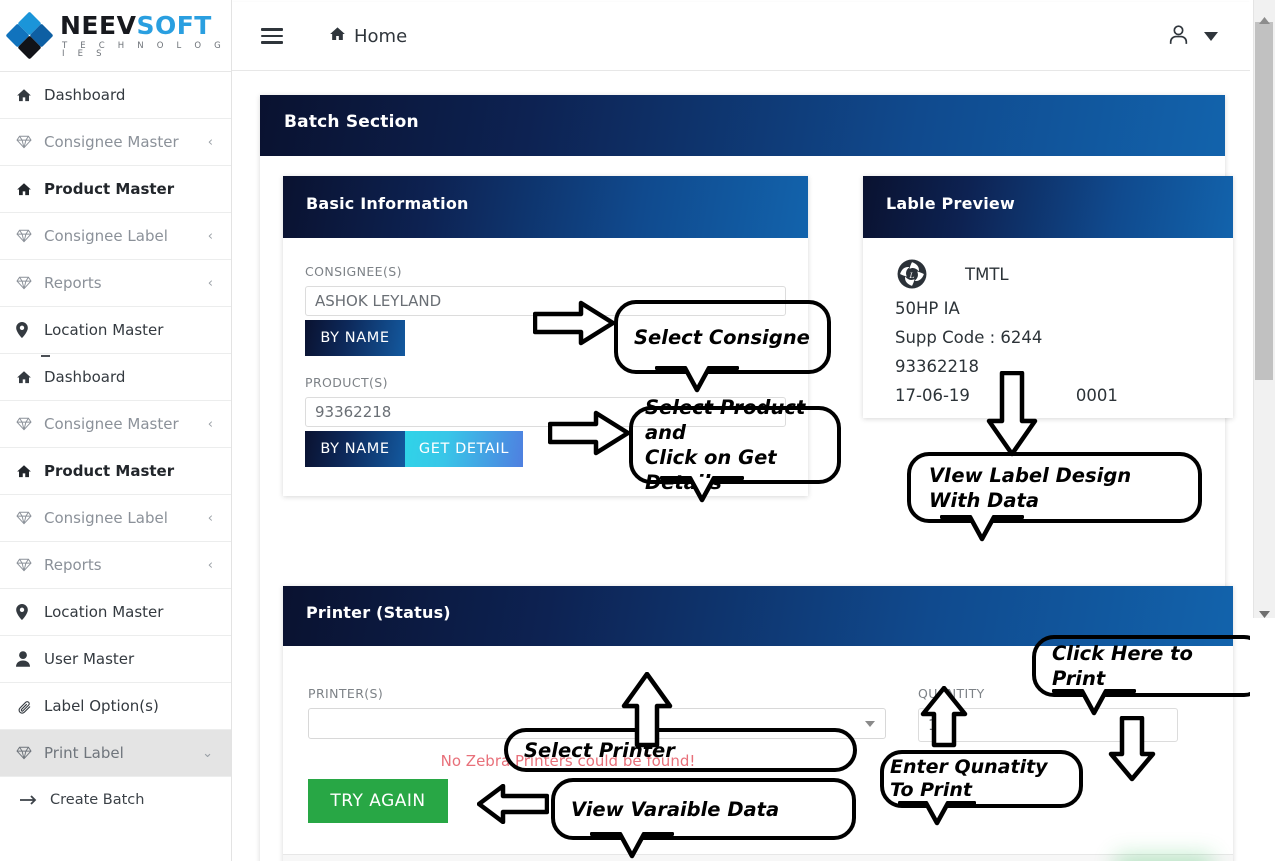 Image resolution: width=1275 pixels, height=861 pixels. I want to click on printer-status-title: Printer (Status), so click(378, 612).